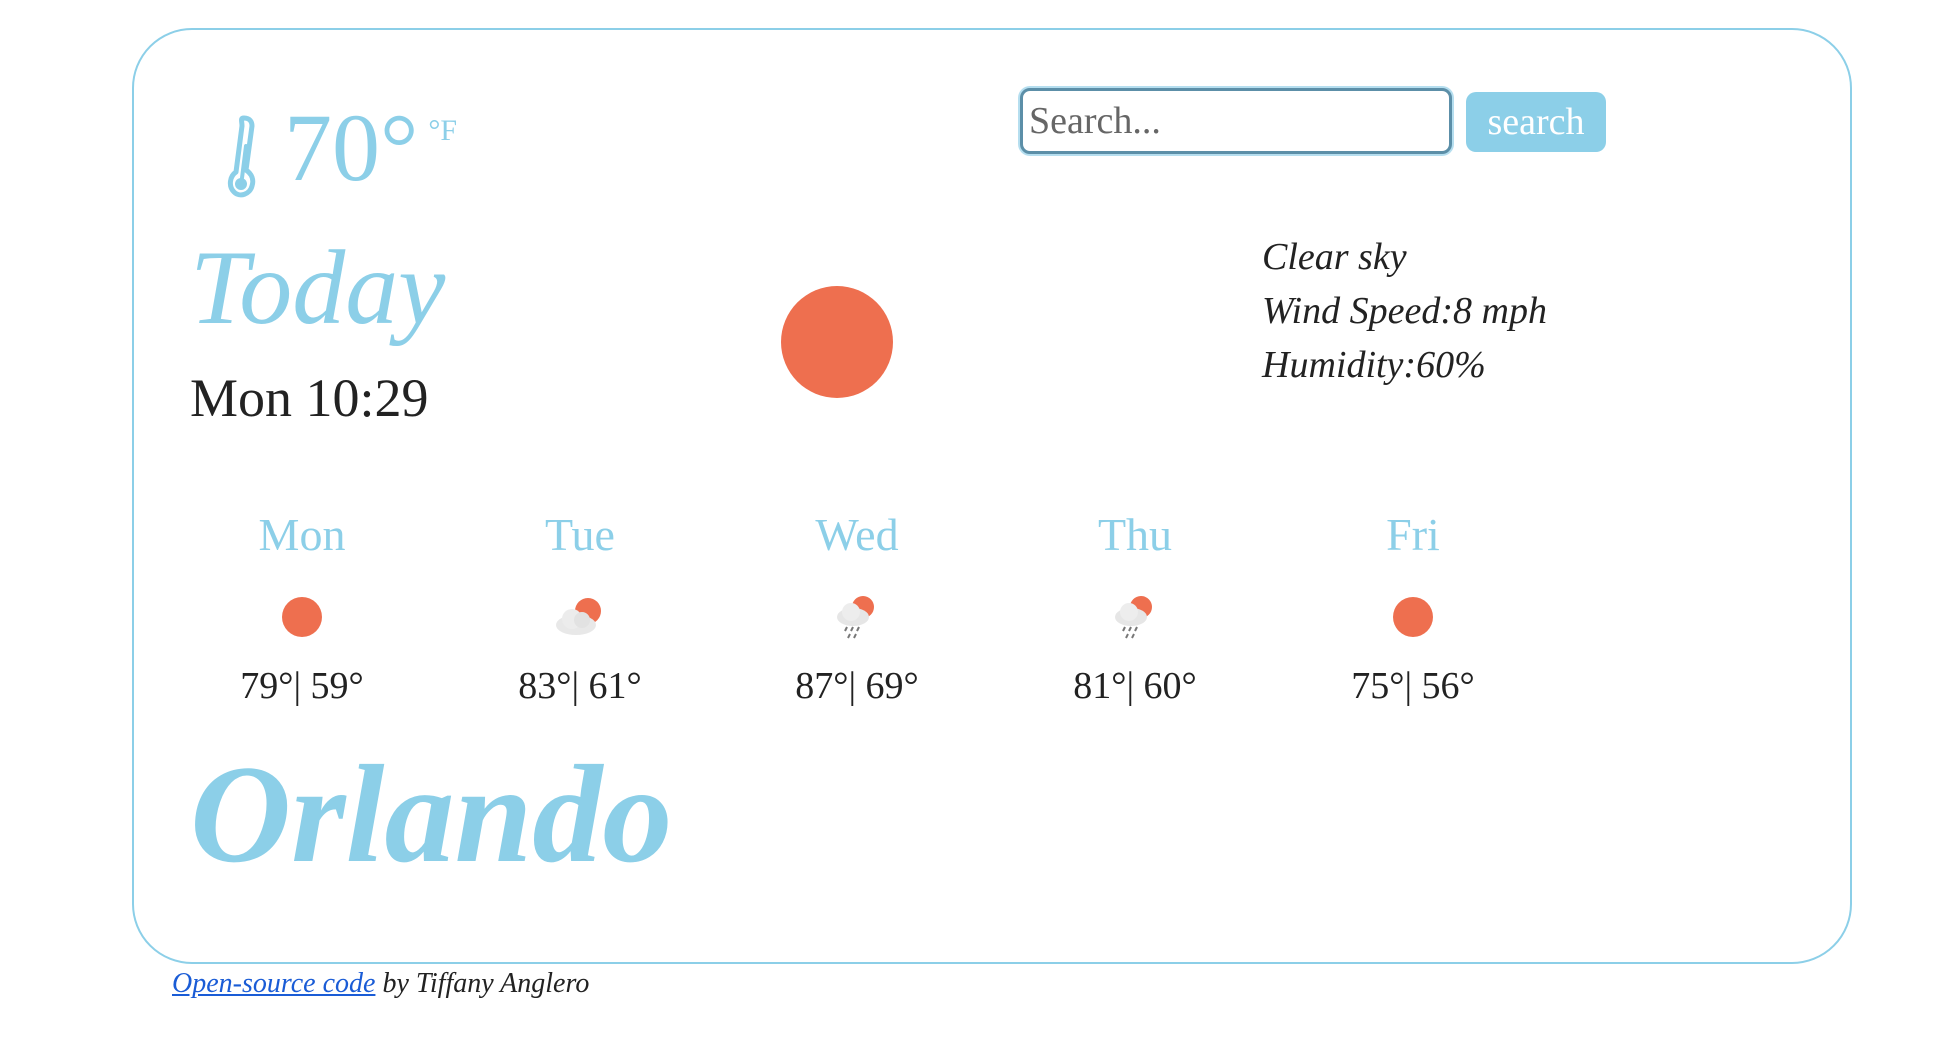 This screenshot has height=1043, width=1934. Describe the element at coordinates (309, 398) in the screenshot. I see `day-time: Mon 10:29` at that location.